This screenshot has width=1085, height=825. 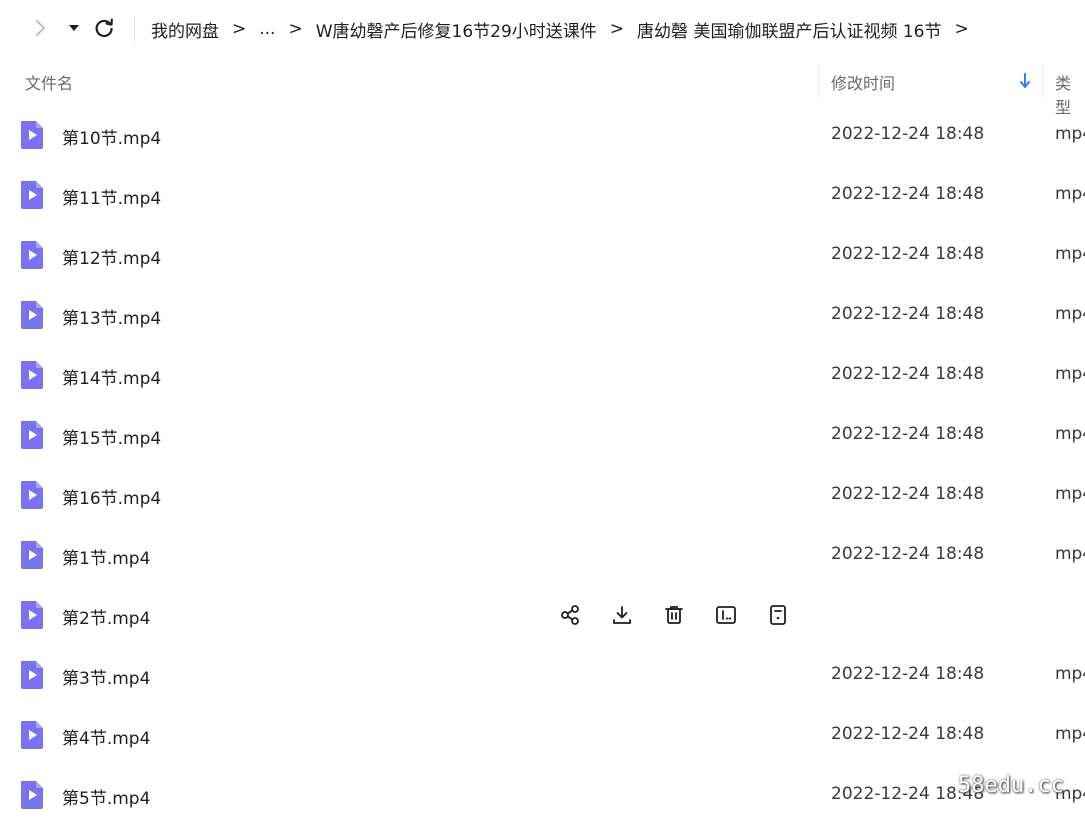 What do you see at coordinates (1011, 785) in the screenshot?
I see `watermark: 58edu.cc` at bounding box center [1011, 785].